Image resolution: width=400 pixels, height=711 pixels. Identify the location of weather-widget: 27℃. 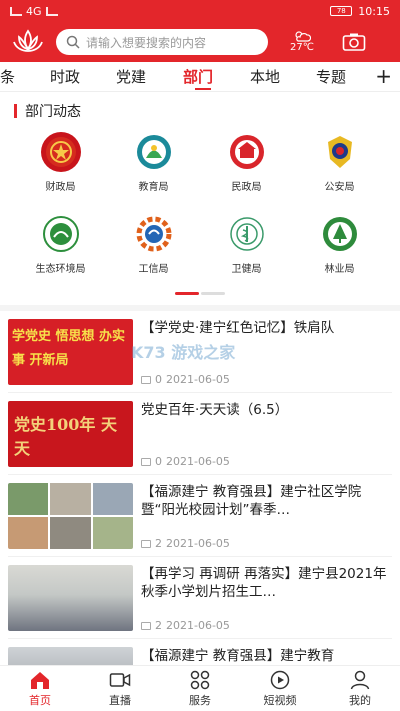
(302, 42).